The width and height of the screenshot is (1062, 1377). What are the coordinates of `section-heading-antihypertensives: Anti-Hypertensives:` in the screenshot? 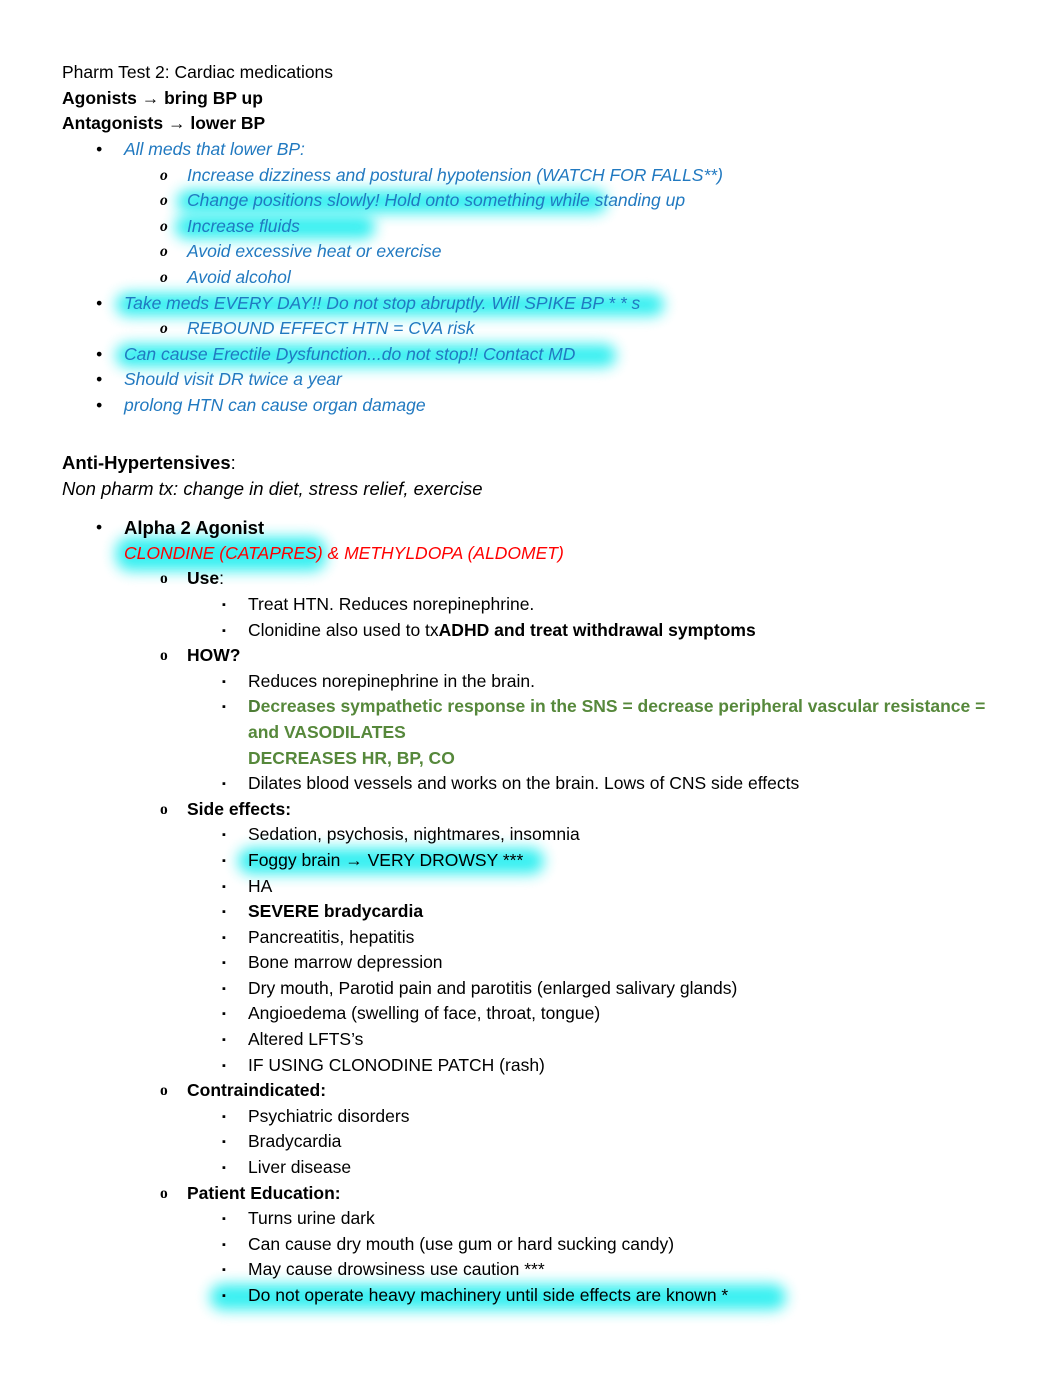 It's located at (149, 462).